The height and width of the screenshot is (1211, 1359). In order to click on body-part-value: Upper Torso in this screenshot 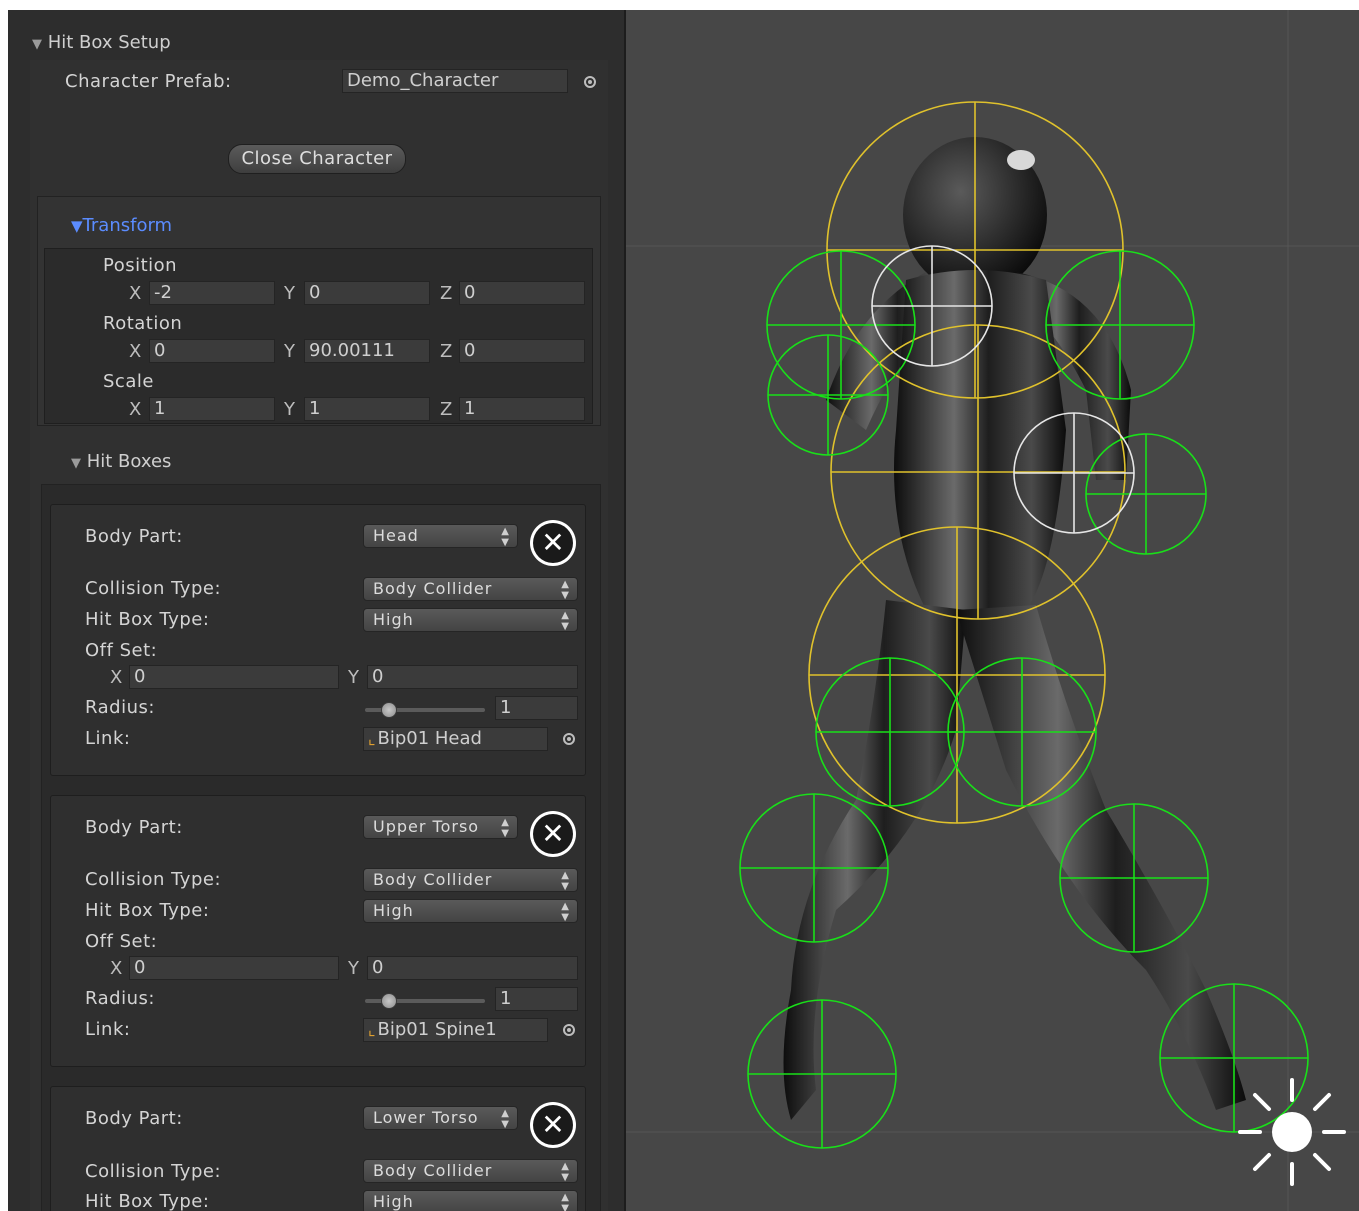, I will do `click(426, 826)`.